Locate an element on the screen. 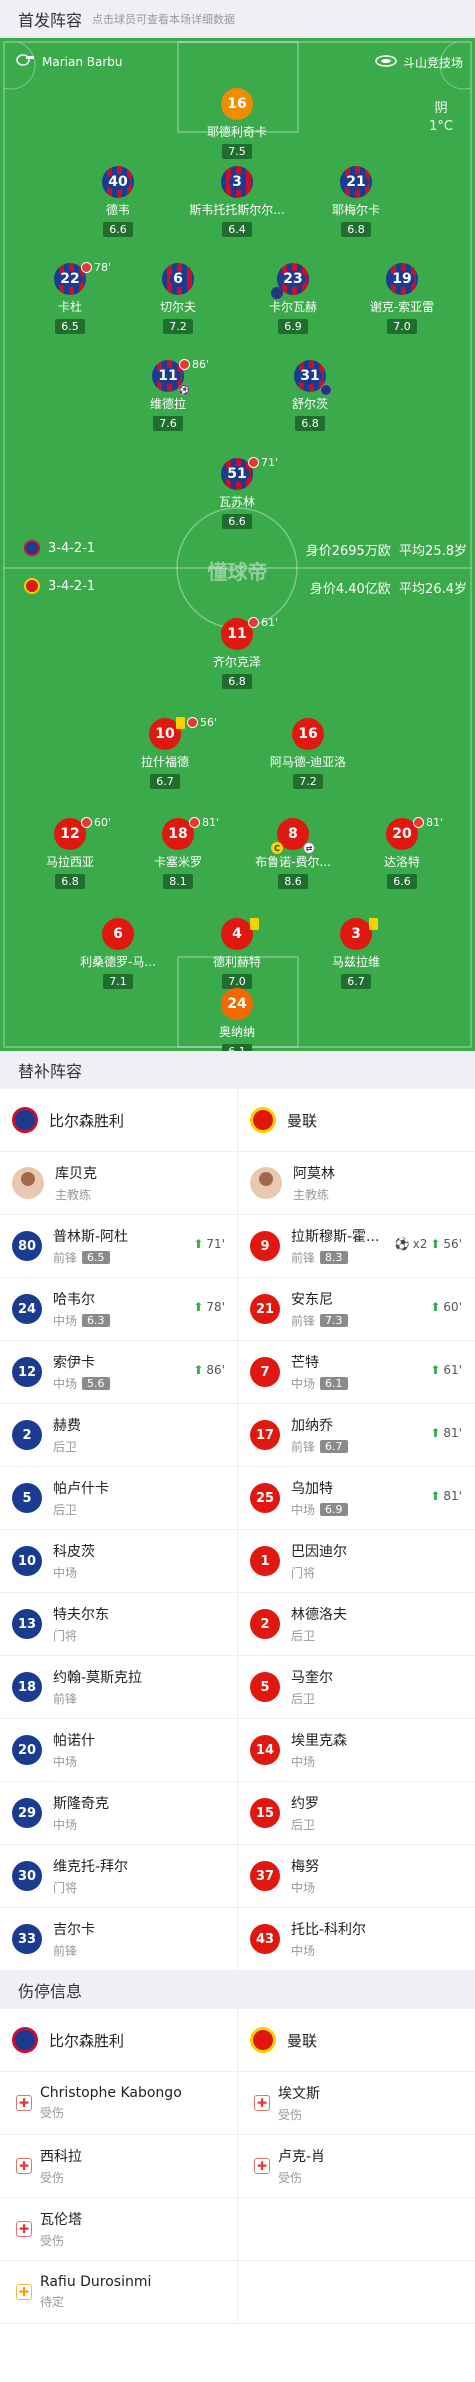 The height and width of the screenshot is (2382, 475). sub-player: 17 加纳乔 前锋 6.7 ⬆ 81' is located at coordinates (355, 1435).